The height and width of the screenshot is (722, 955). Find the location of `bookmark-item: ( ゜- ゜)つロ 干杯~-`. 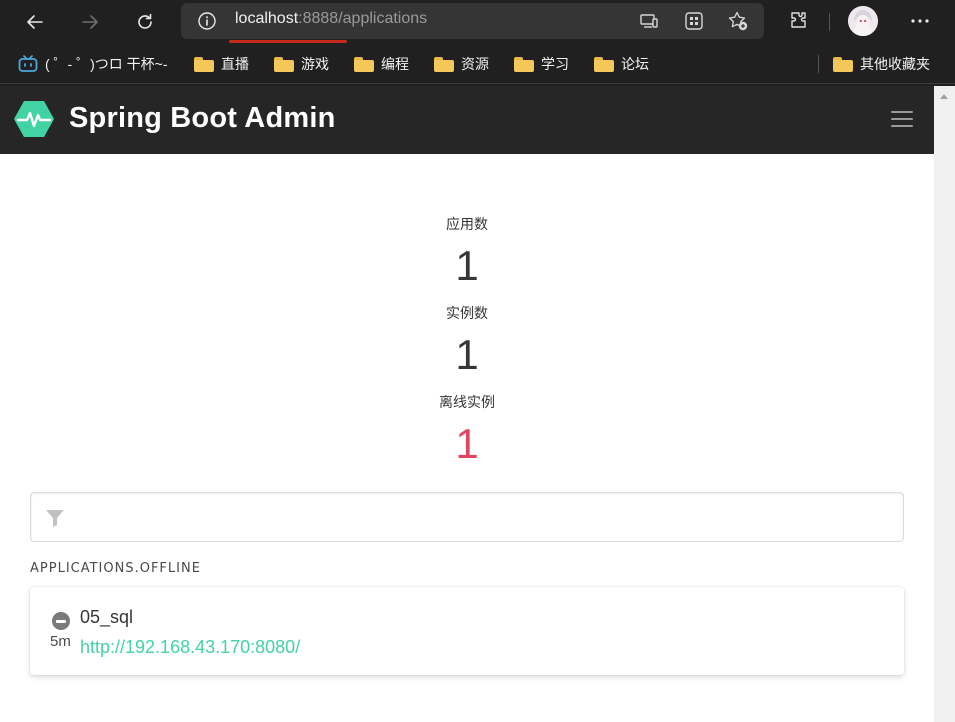

bookmark-item: ( ゜- ゜)つロ 干杯~- is located at coordinates (93, 64).